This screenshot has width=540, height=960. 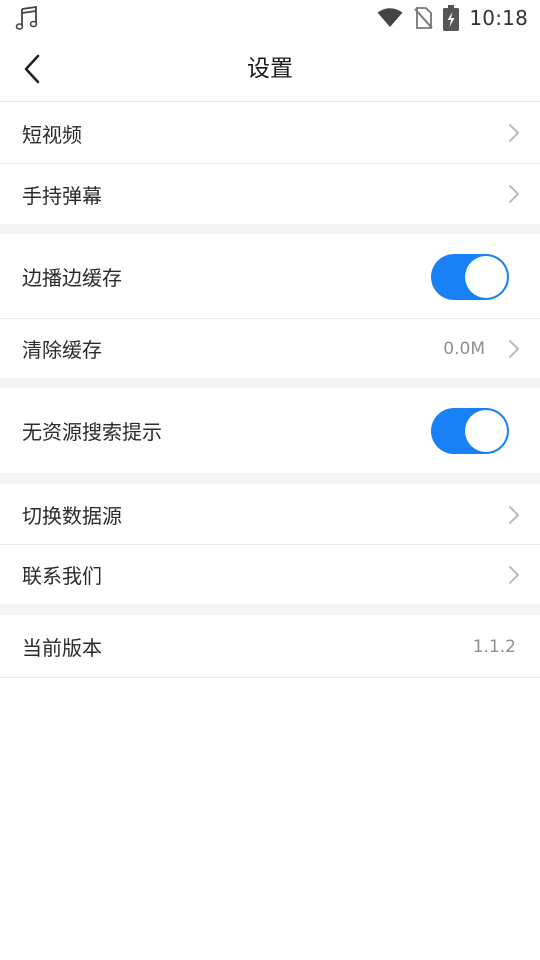 What do you see at coordinates (424, 18) in the screenshot?
I see `no-sim-icon` at bounding box center [424, 18].